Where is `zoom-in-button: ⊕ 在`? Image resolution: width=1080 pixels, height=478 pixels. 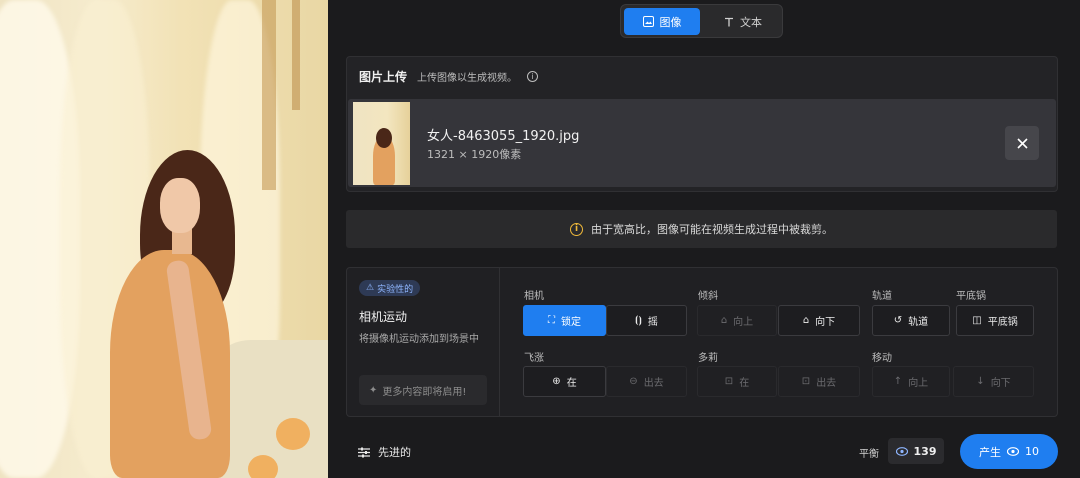 zoom-in-button: ⊕ 在 is located at coordinates (564, 381).